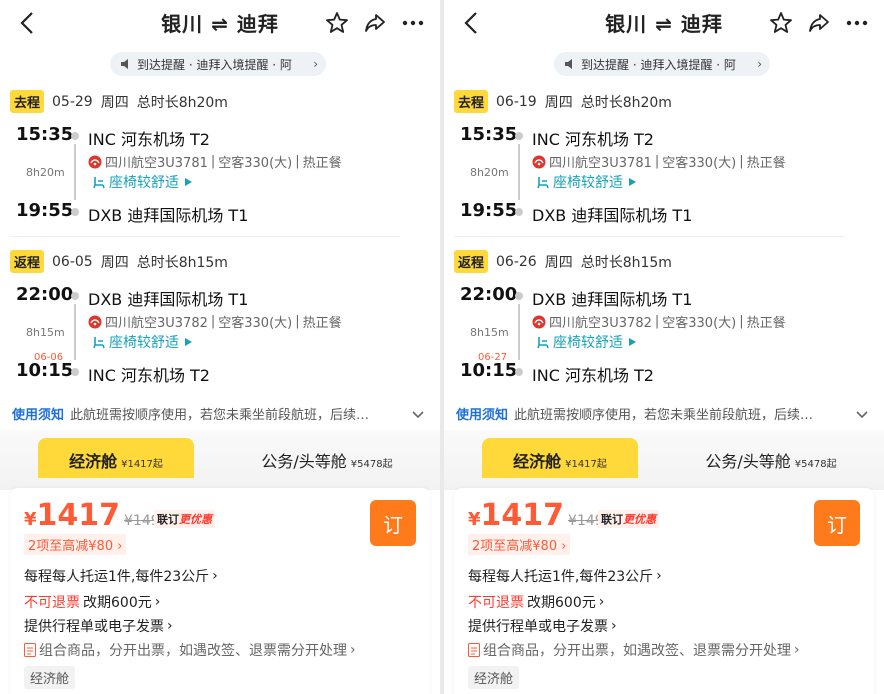 The height and width of the screenshot is (694, 884). What do you see at coordinates (522, 515) in the screenshot?
I see `price-value: 1417` at bounding box center [522, 515].